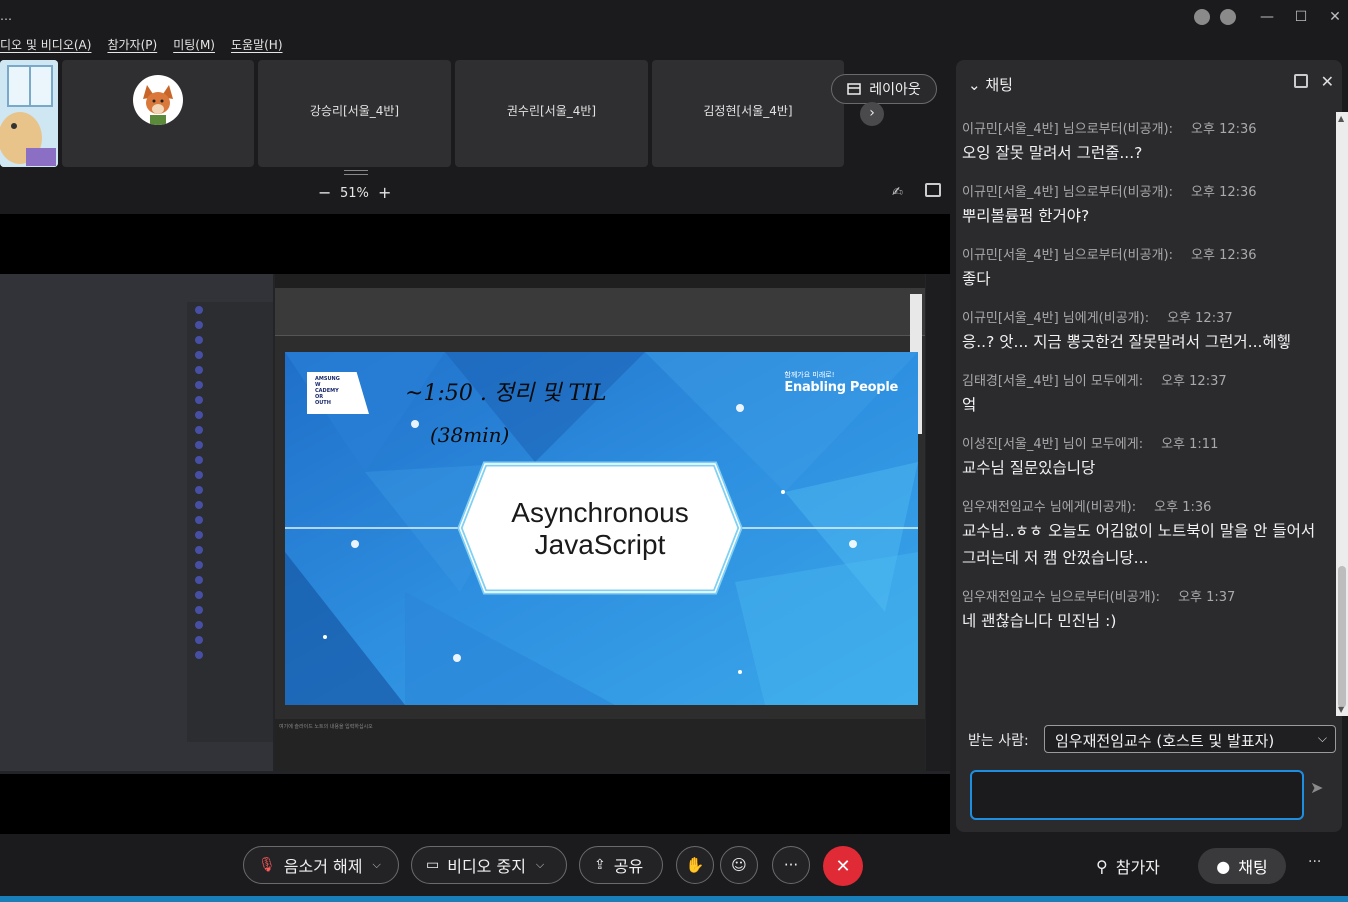 The image size is (1348, 902). I want to click on menu-help: 도움말(H), so click(257, 47).